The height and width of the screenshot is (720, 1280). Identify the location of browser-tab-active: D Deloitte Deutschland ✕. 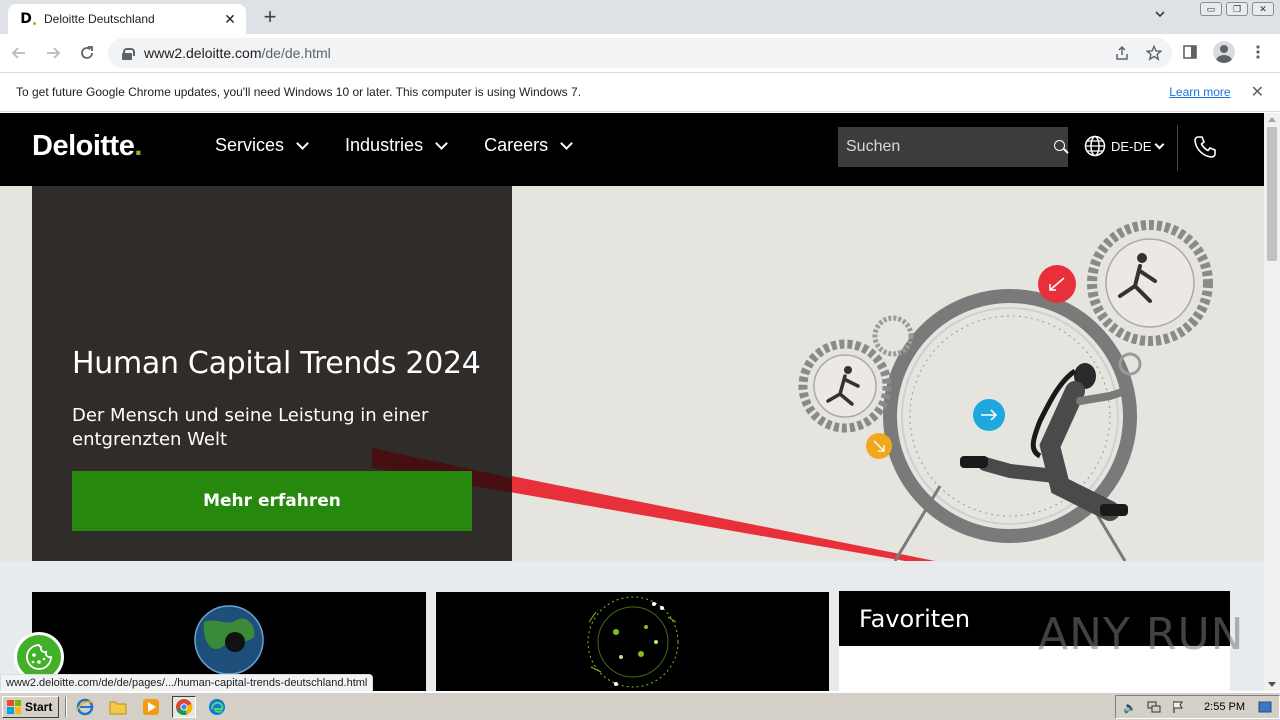
(127, 19).